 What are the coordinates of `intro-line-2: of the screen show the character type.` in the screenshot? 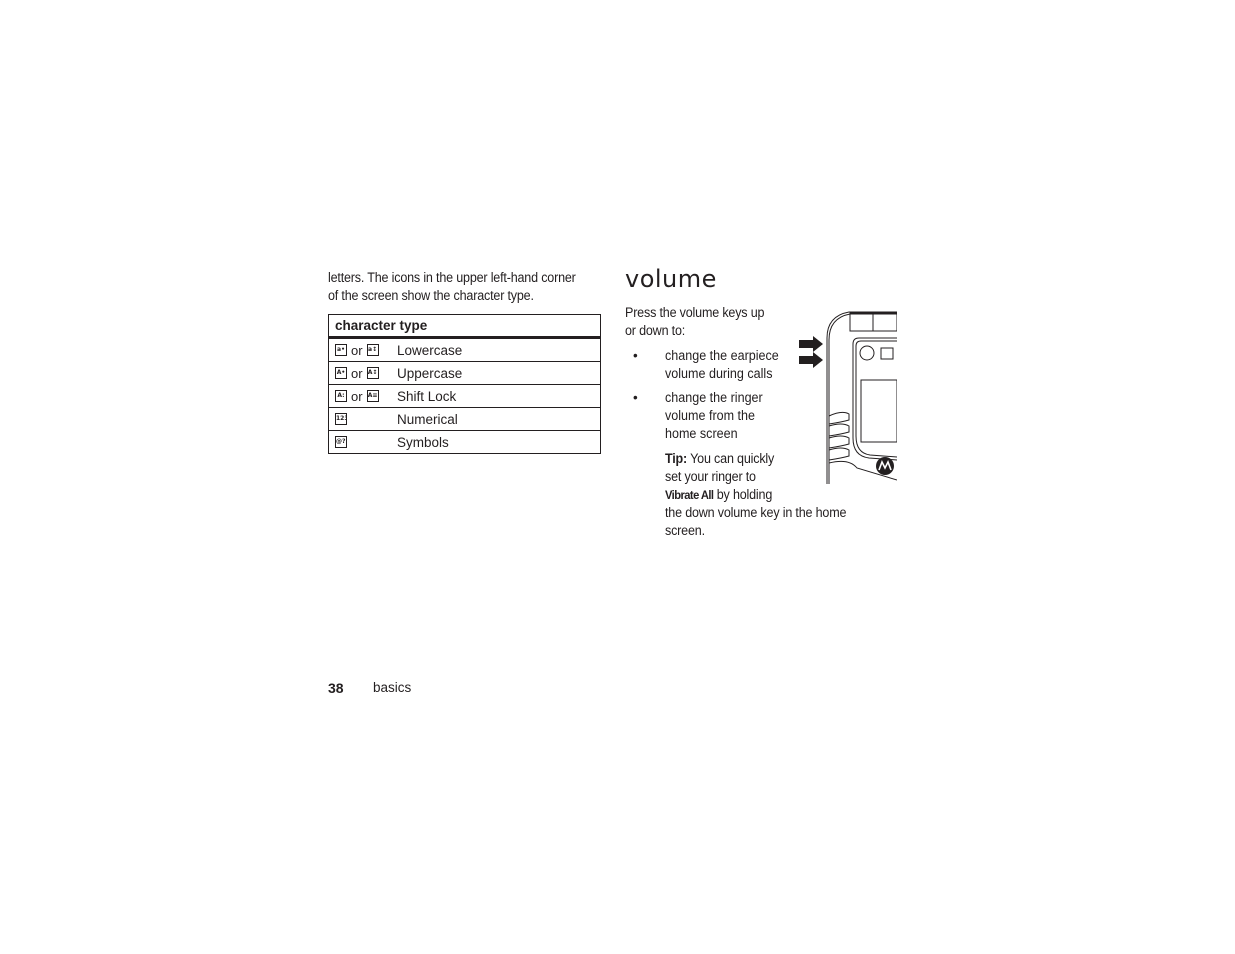 It's located at (431, 295).